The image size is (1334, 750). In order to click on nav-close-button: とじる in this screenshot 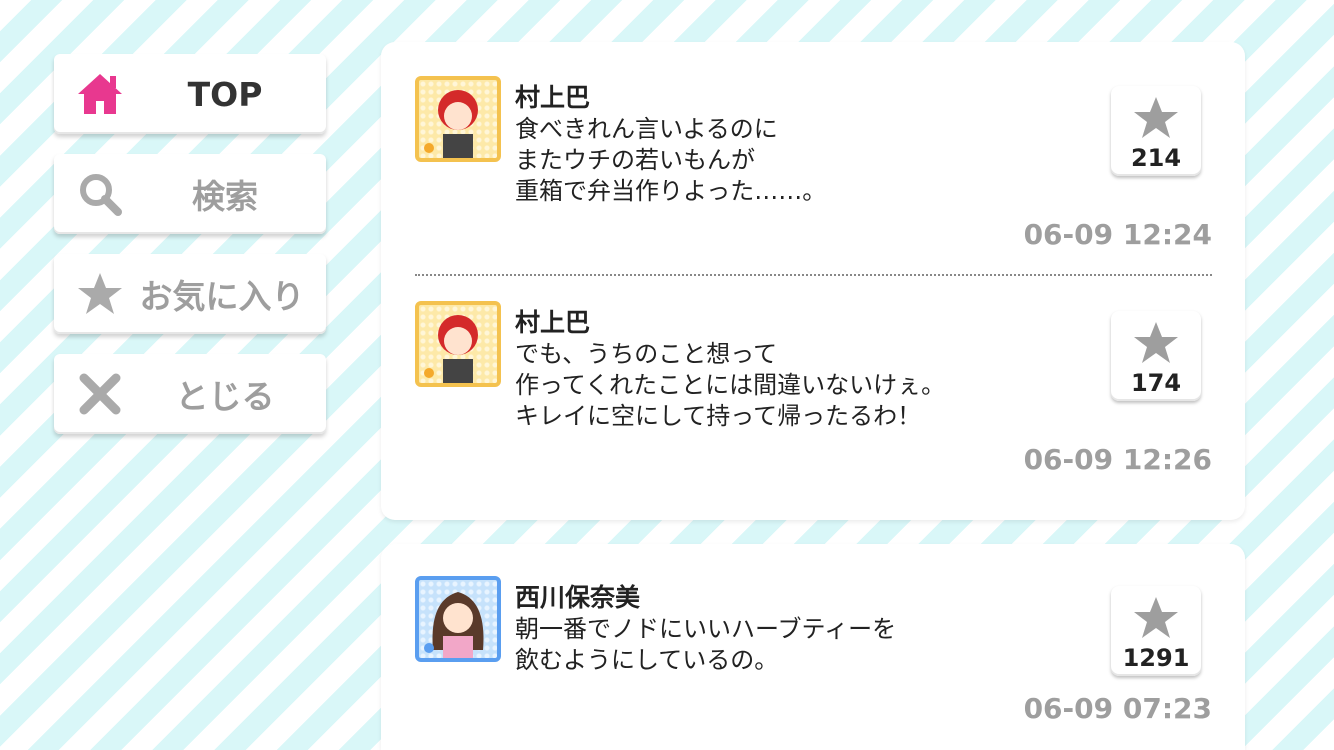, I will do `click(190, 394)`.